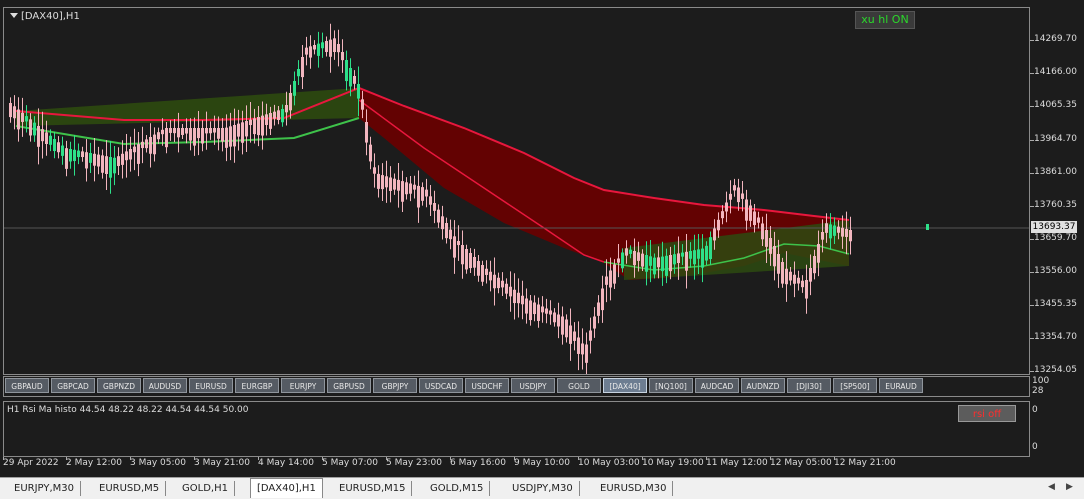  Describe the element at coordinates (457, 488) in the screenshot. I see `chart-tab: GOLD,M15` at that location.